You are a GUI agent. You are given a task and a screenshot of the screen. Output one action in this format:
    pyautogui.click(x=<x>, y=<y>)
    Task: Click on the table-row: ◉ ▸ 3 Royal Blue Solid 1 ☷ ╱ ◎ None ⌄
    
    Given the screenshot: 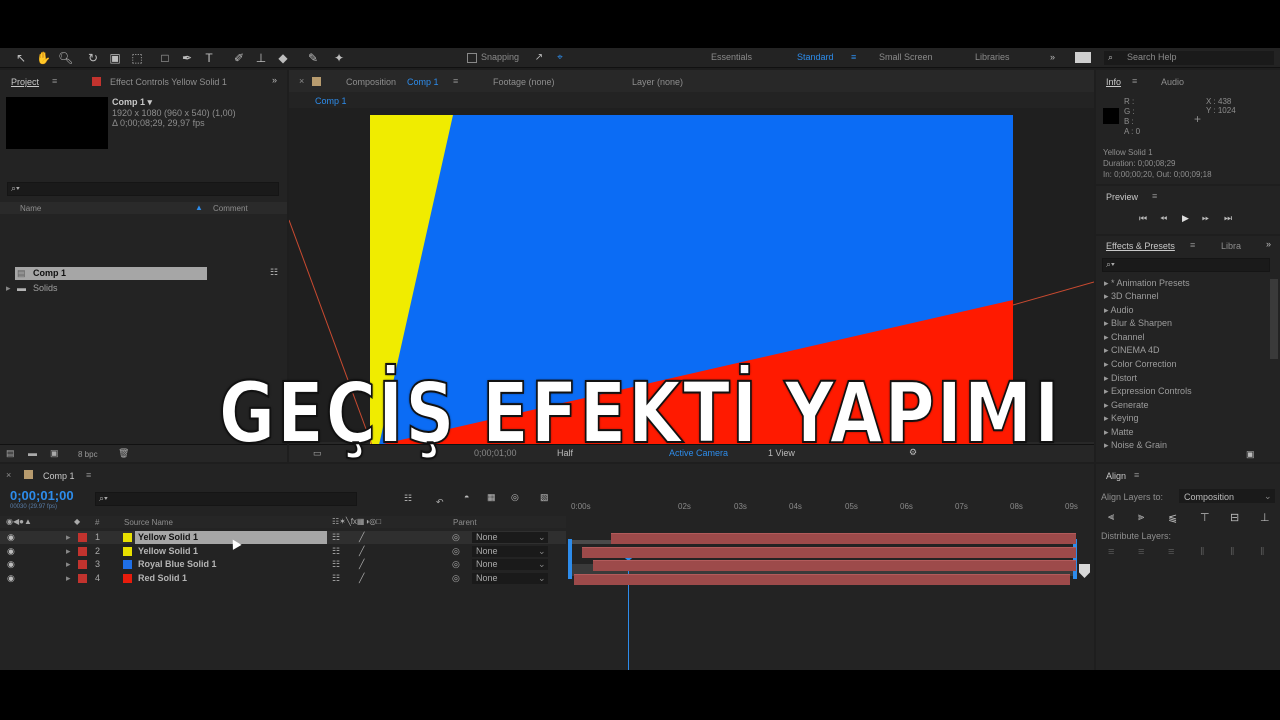 What is the action you would take?
    pyautogui.click(x=283, y=564)
    